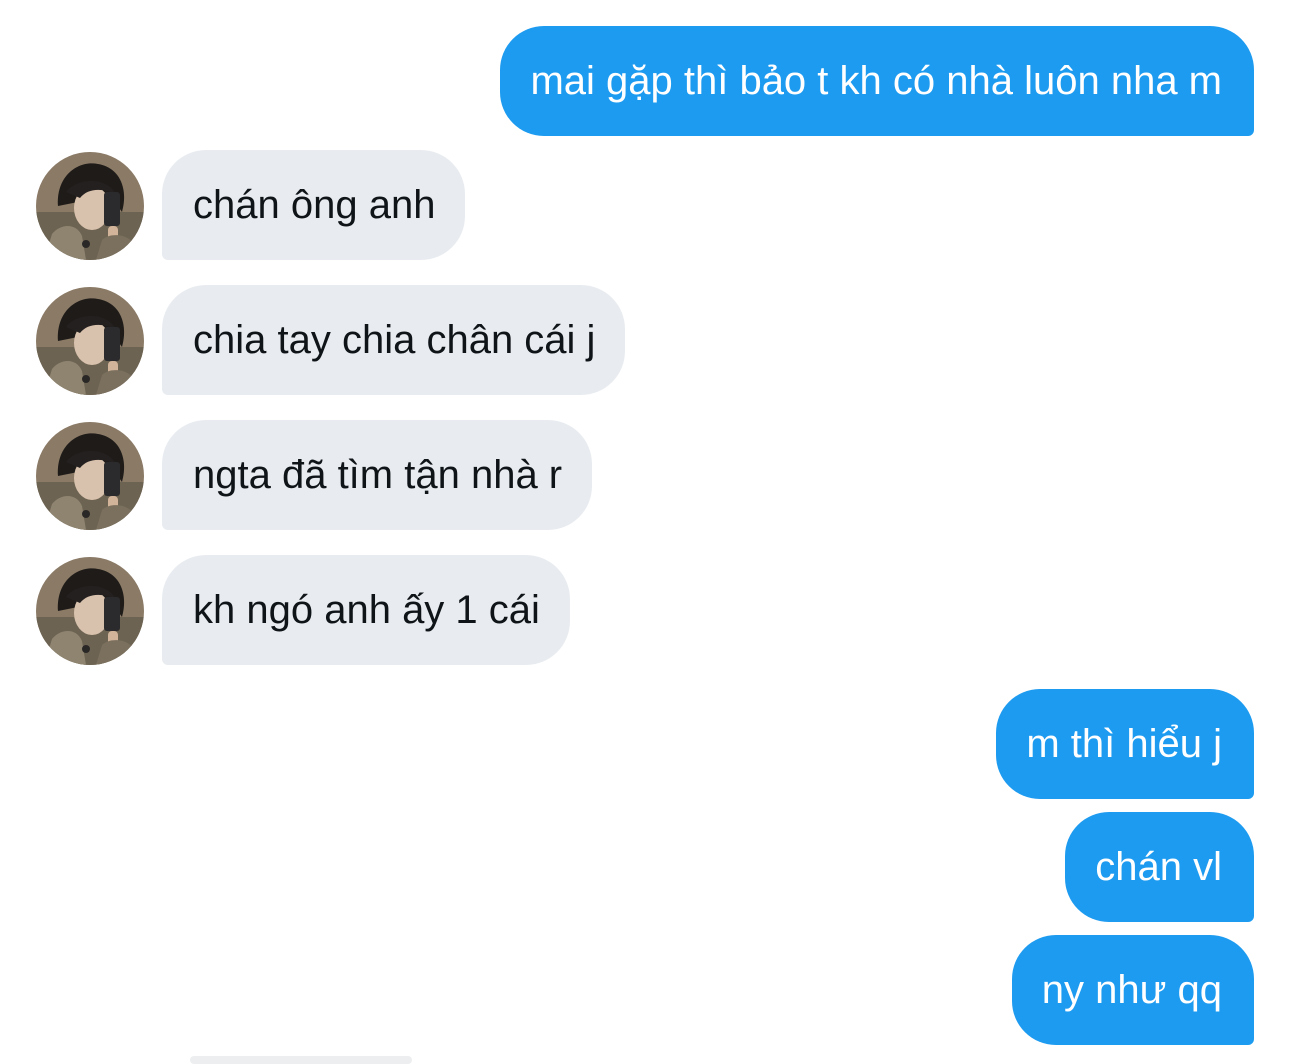  What do you see at coordinates (366, 610) in the screenshot?
I see `incoming-message-bubble: kh ngó anh ấy 1 cái` at bounding box center [366, 610].